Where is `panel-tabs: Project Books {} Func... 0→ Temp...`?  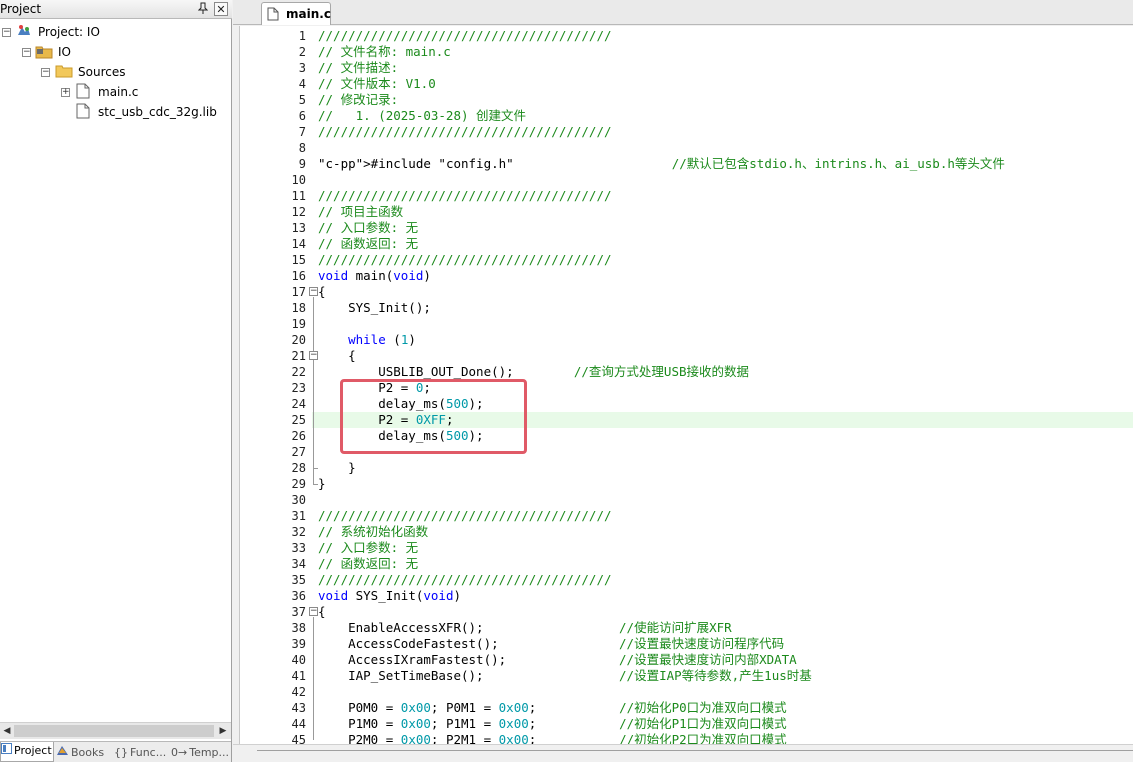 panel-tabs: Project Books {} Func... 0→ Temp... is located at coordinates (115, 751).